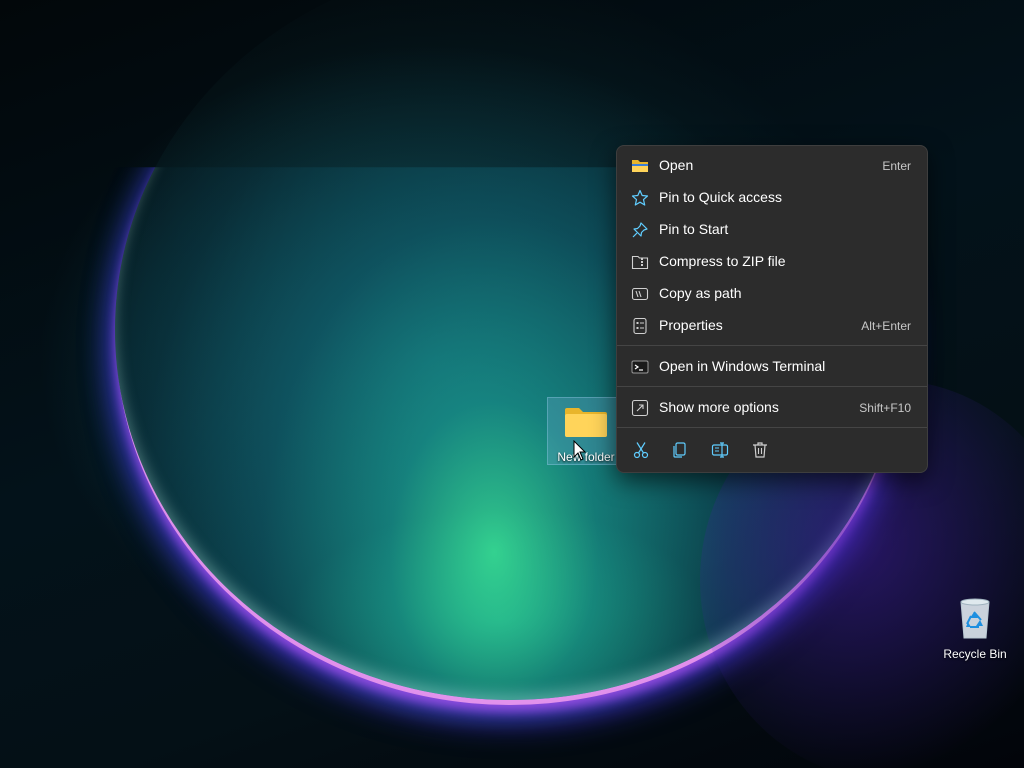 This screenshot has height=768, width=1024. I want to click on recycle-bin-icon, so click(975, 618).